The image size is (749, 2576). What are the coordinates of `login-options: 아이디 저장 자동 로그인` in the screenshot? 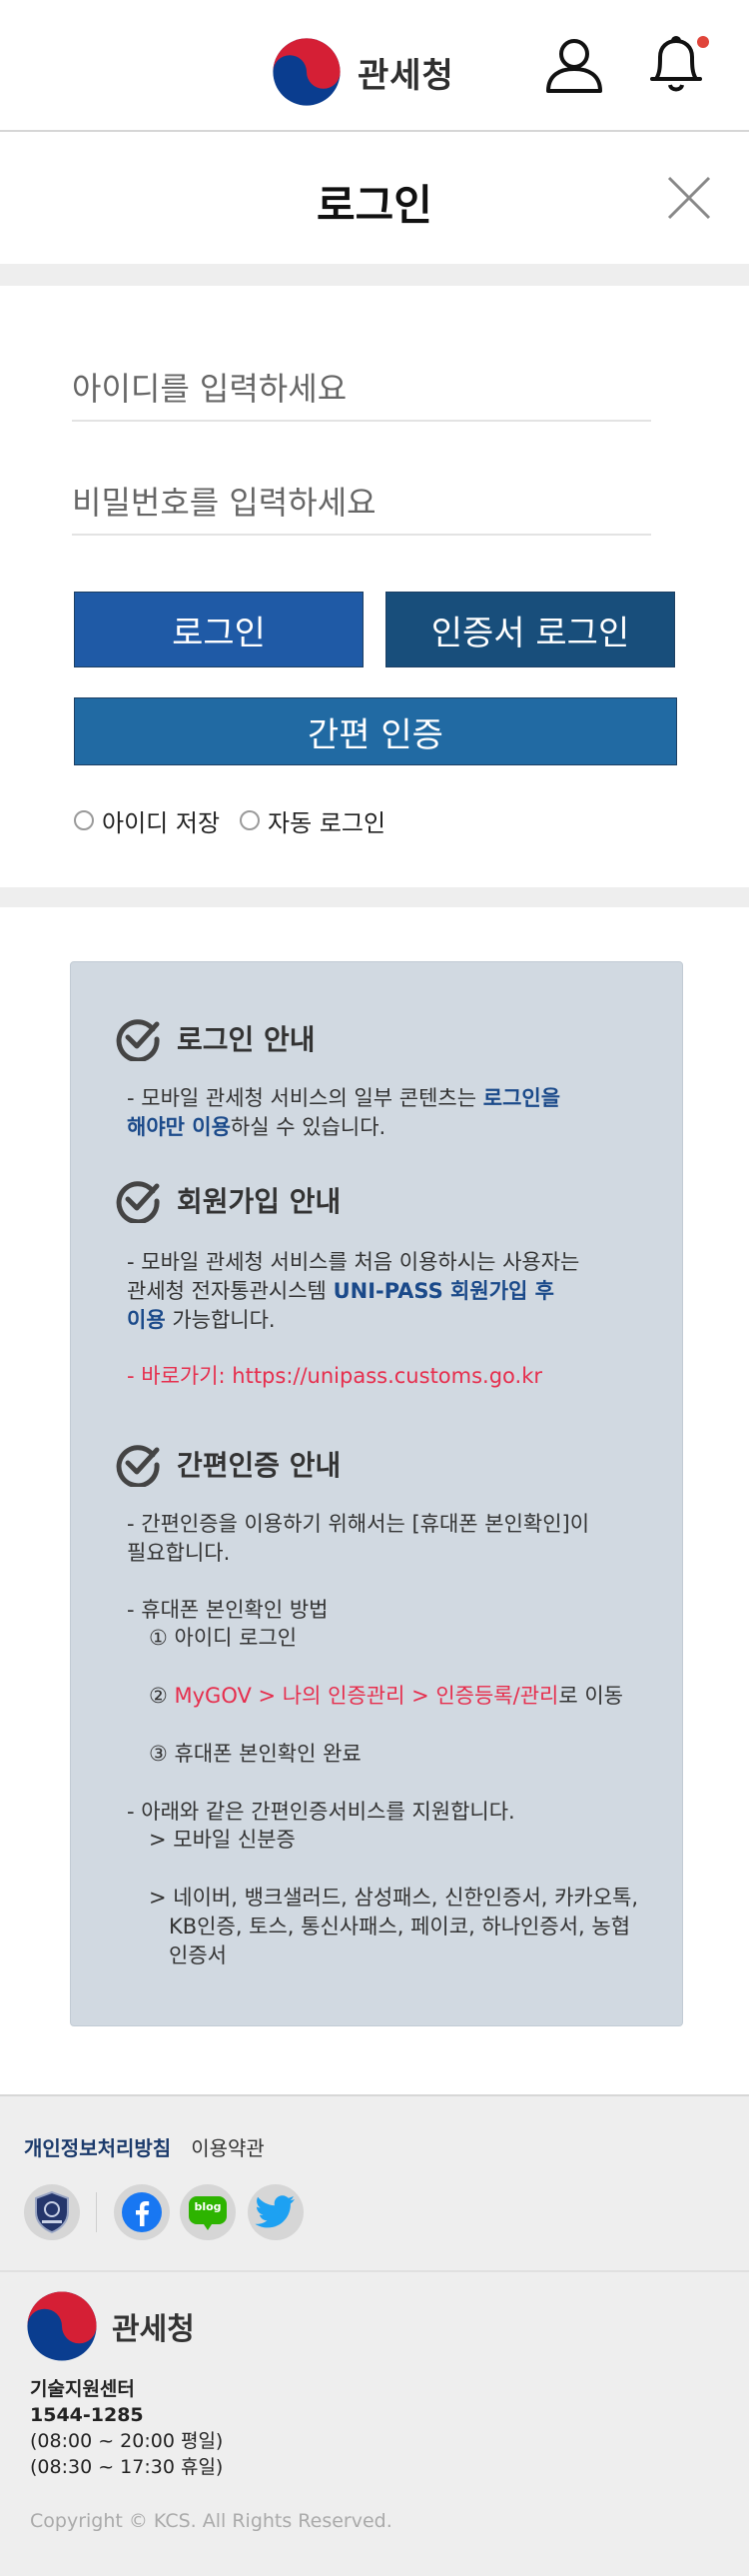 It's located at (239, 820).